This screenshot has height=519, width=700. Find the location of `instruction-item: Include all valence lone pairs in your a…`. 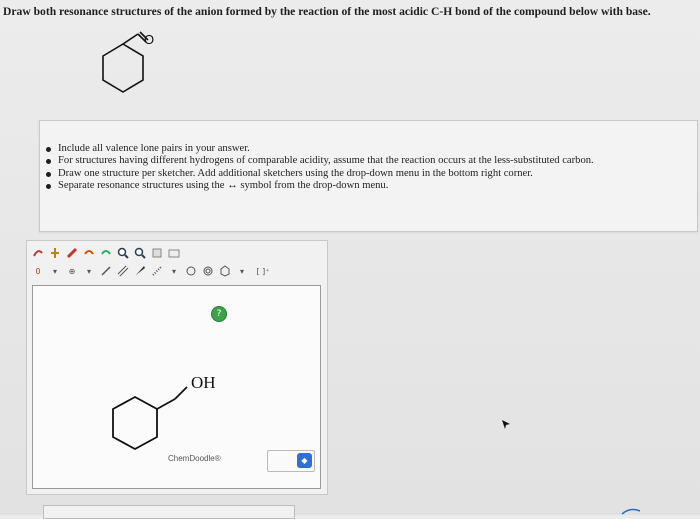

instruction-item: Include all valence lone pairs in your a… is located at coordinates (371, 149).